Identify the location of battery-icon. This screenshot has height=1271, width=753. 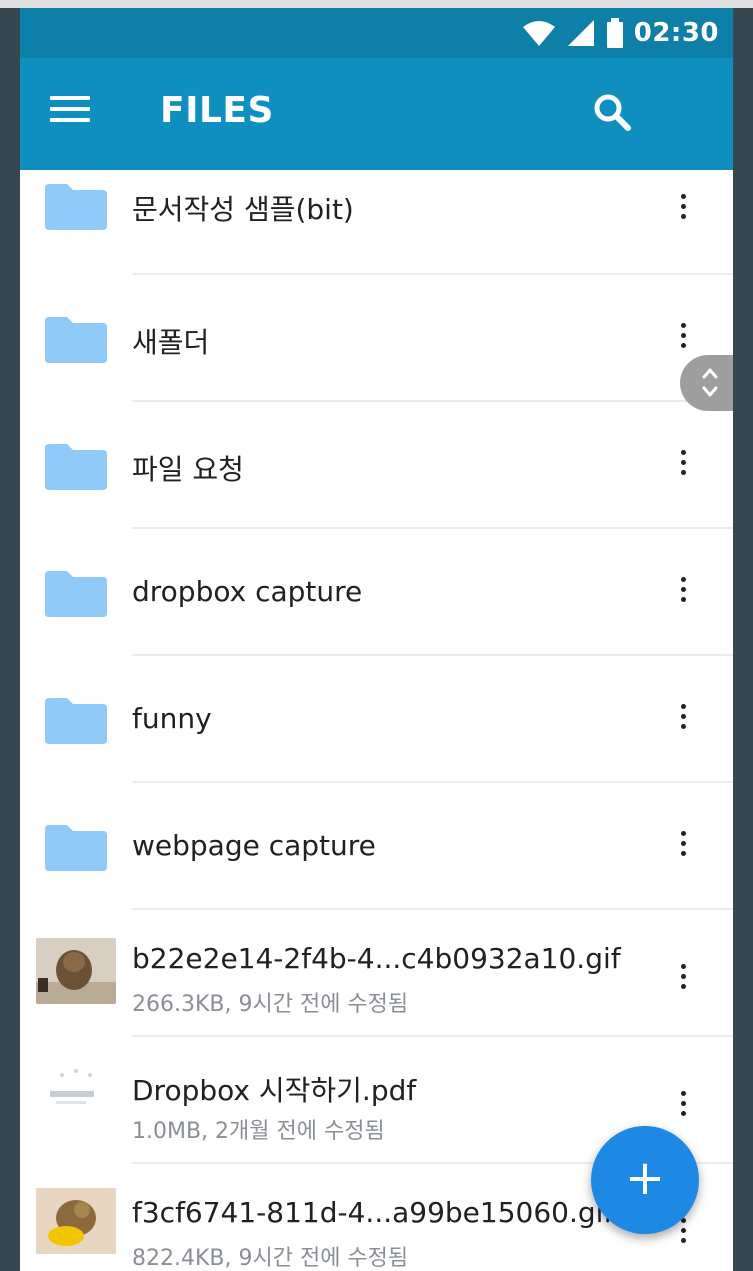
(614, 33).